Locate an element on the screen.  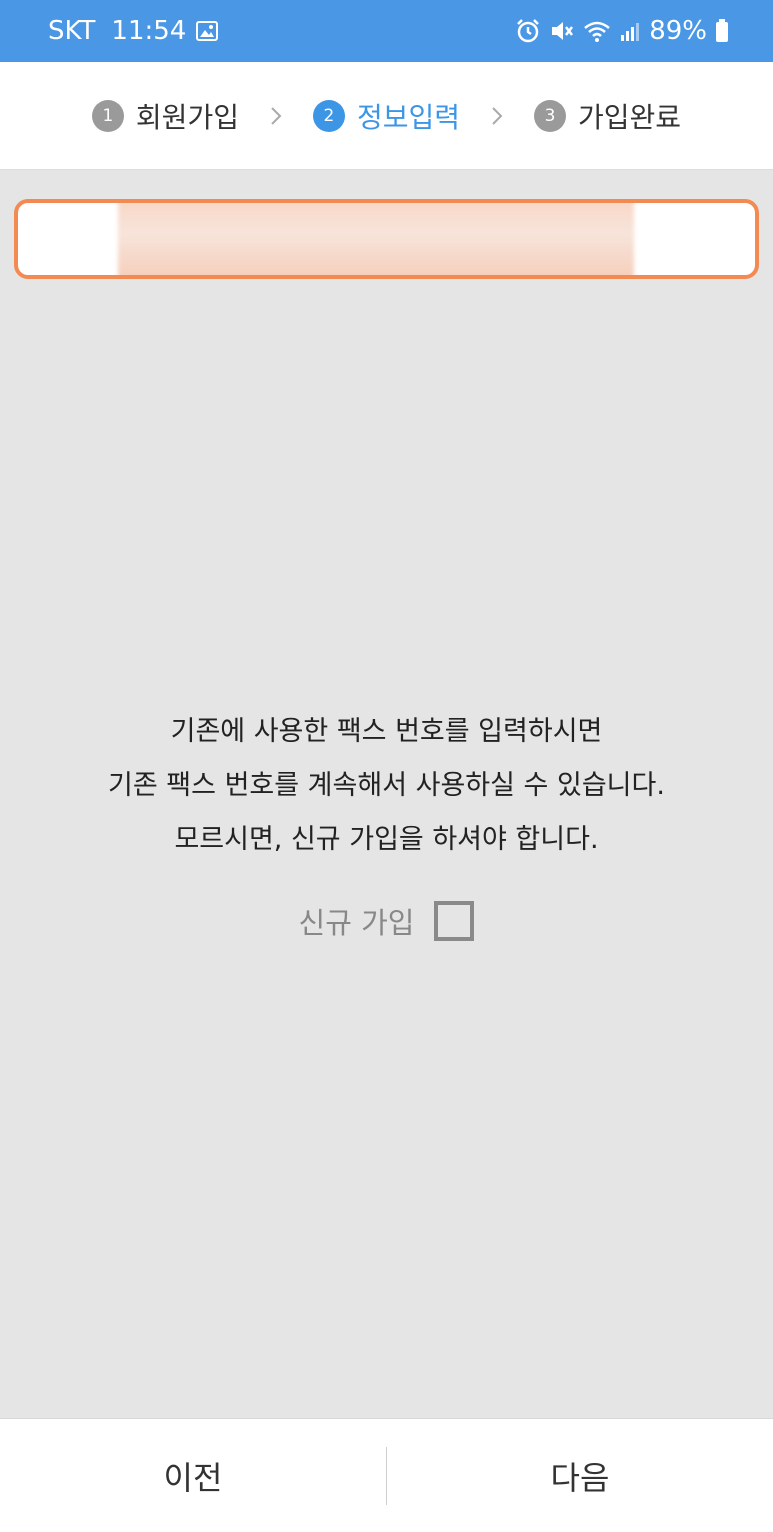
image-icon is located at coordinates (207, 31).